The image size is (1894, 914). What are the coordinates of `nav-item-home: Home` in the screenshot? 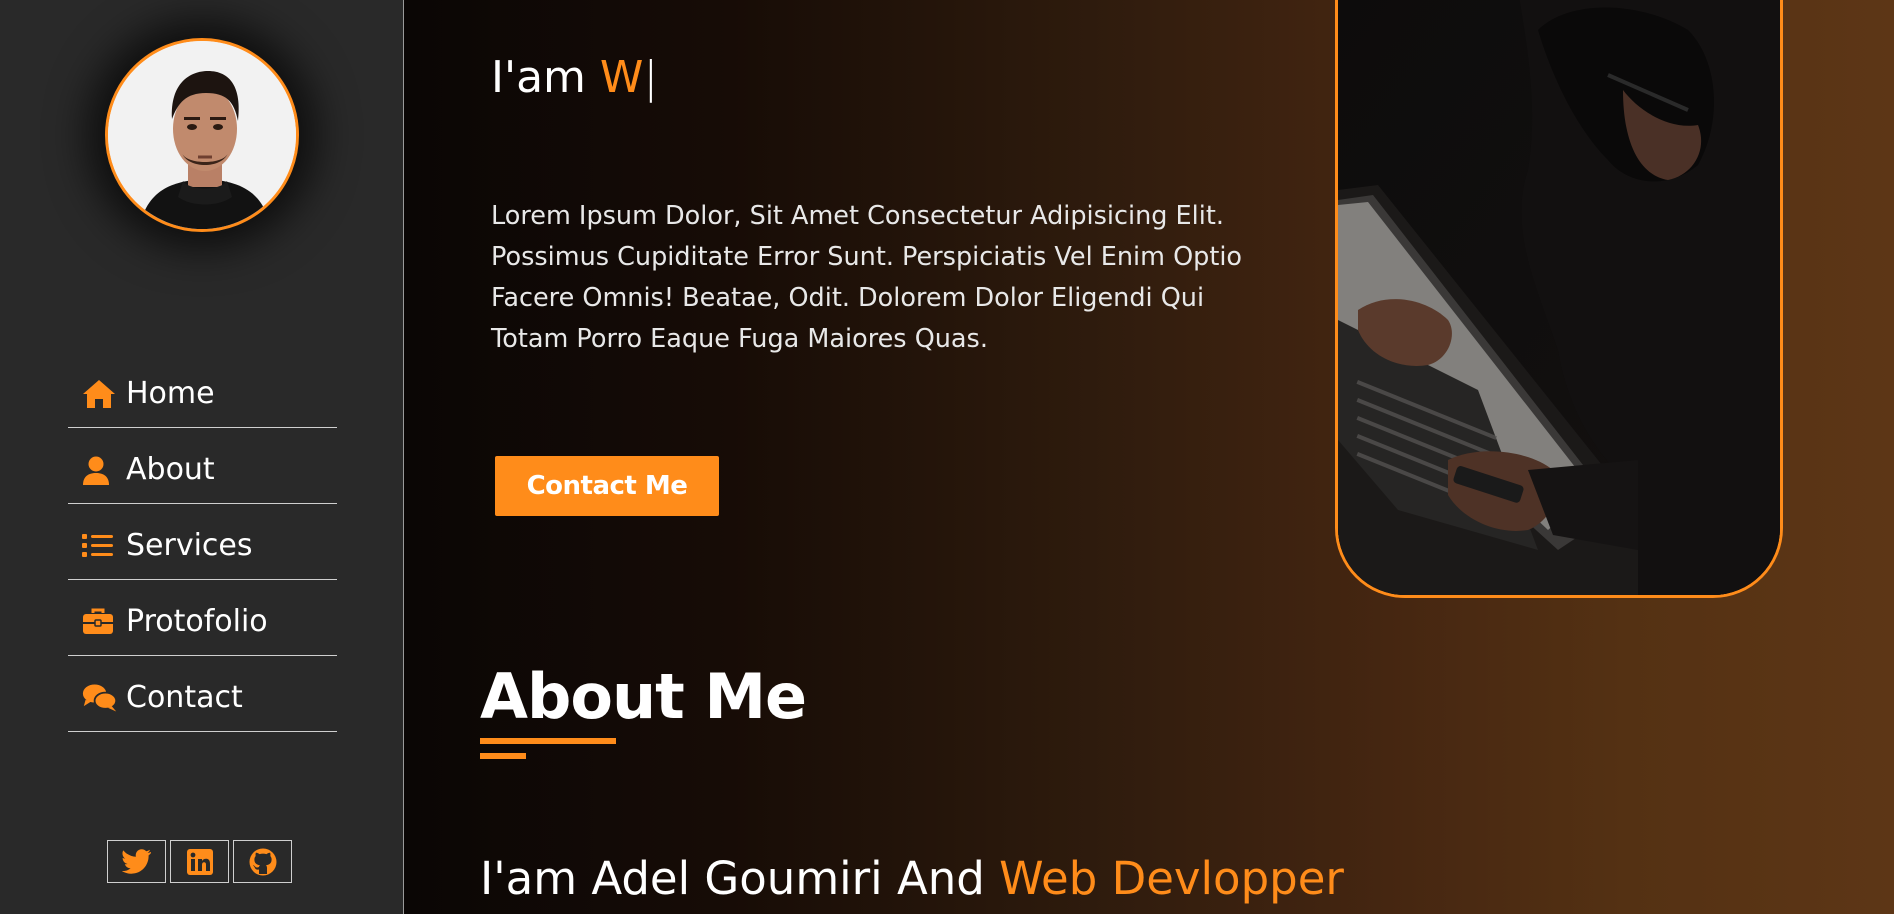 It's located at (202, 390).